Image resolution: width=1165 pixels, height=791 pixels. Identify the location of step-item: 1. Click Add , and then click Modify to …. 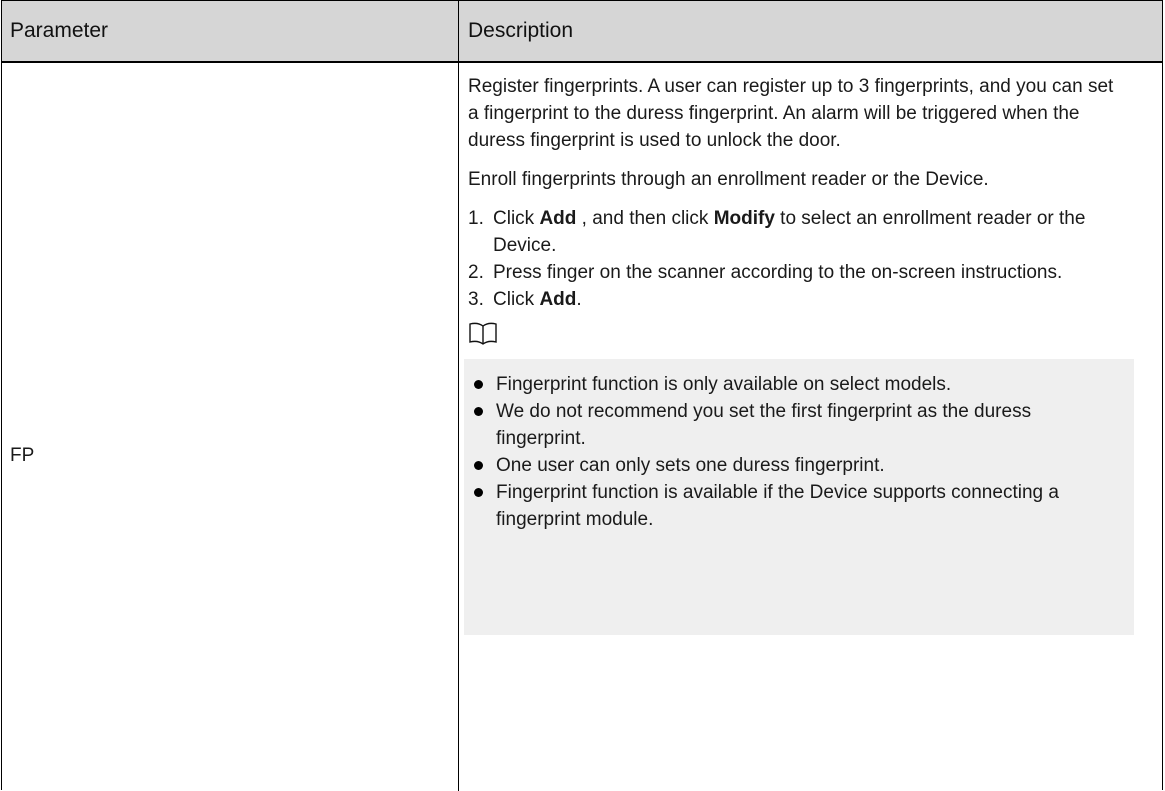
(798, 232).